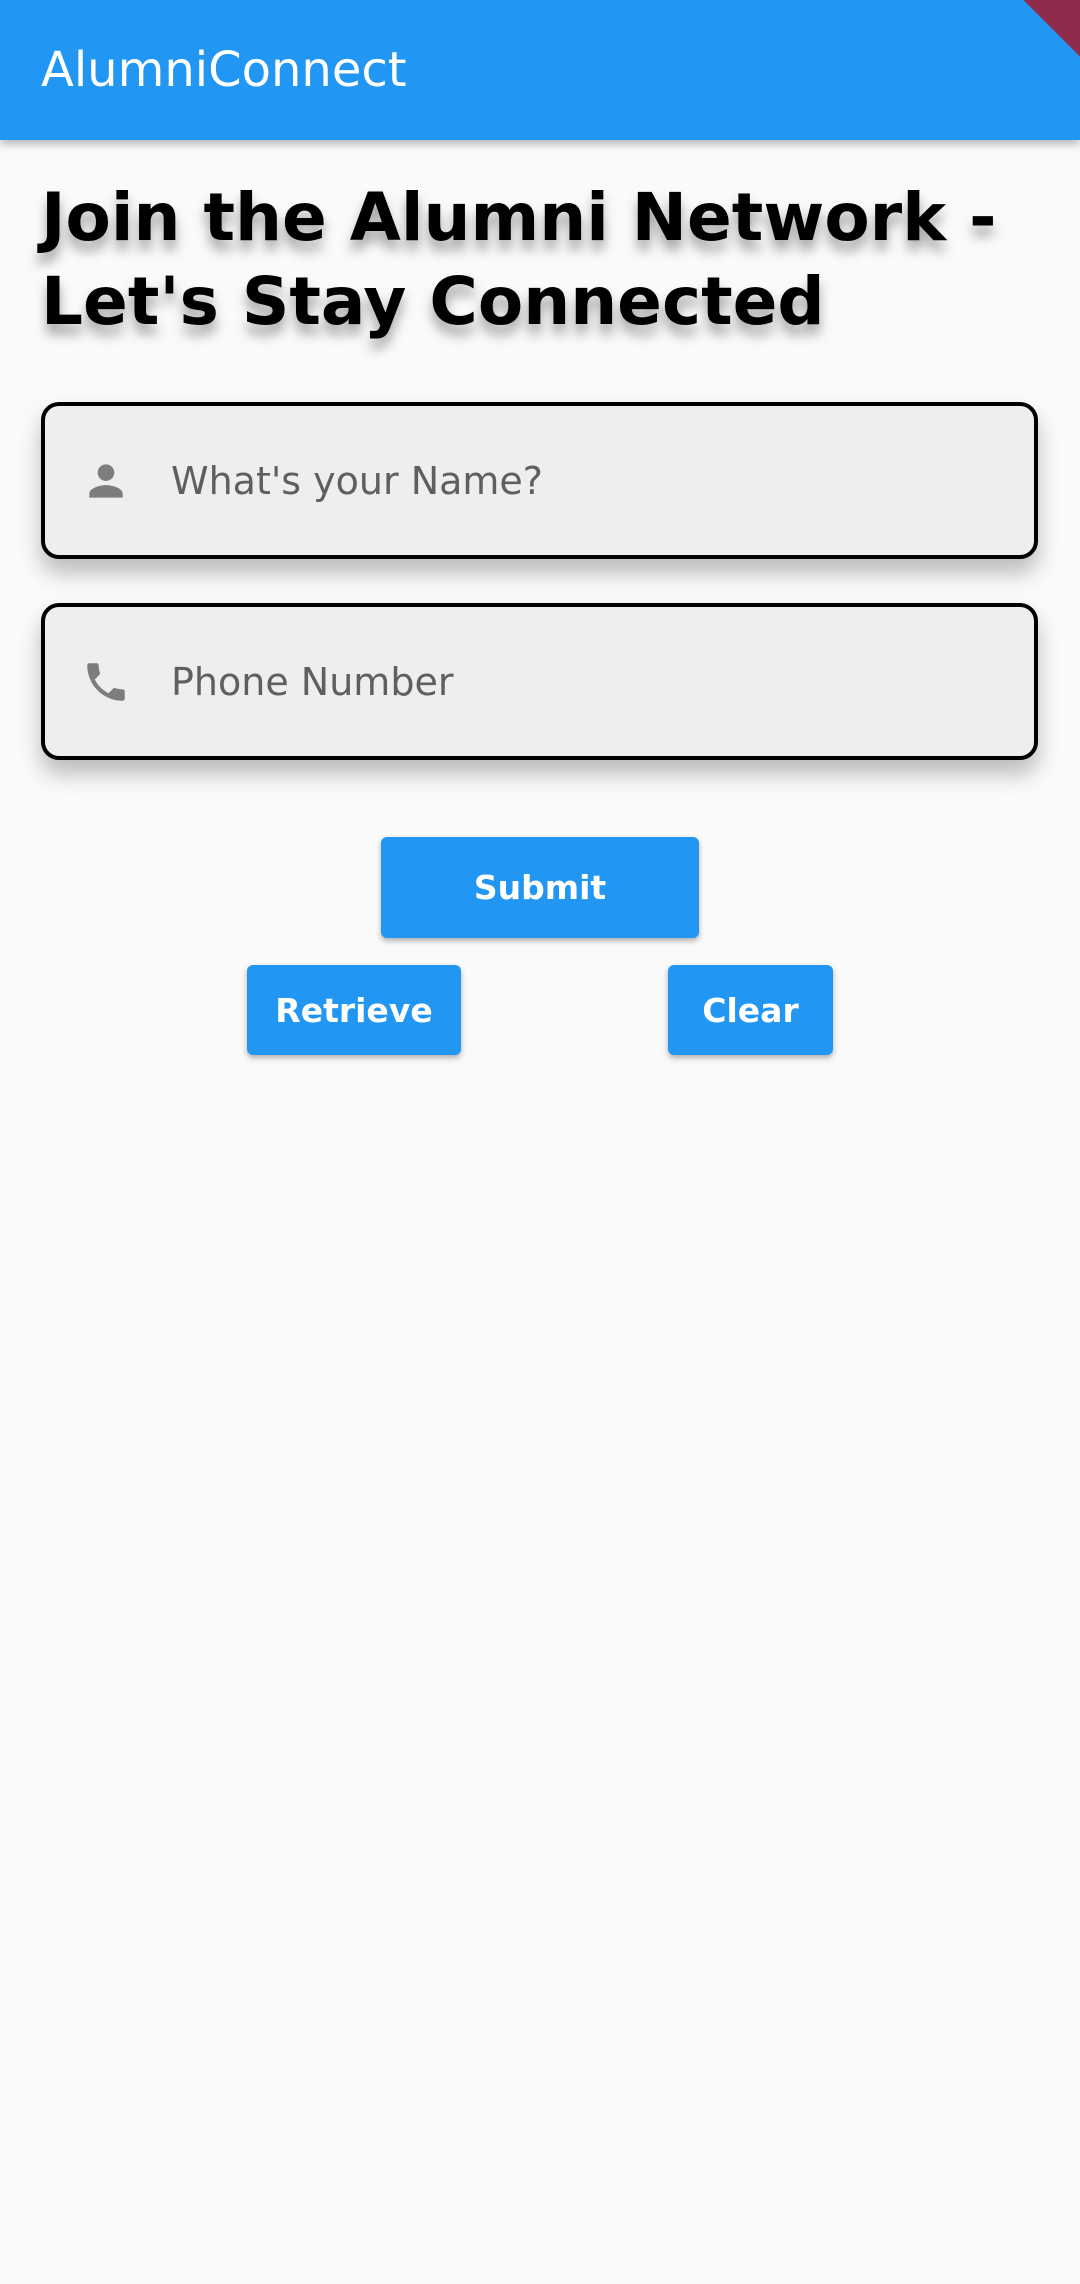  I want to click on app-bar: AlumniConnect, so click(540, 70).